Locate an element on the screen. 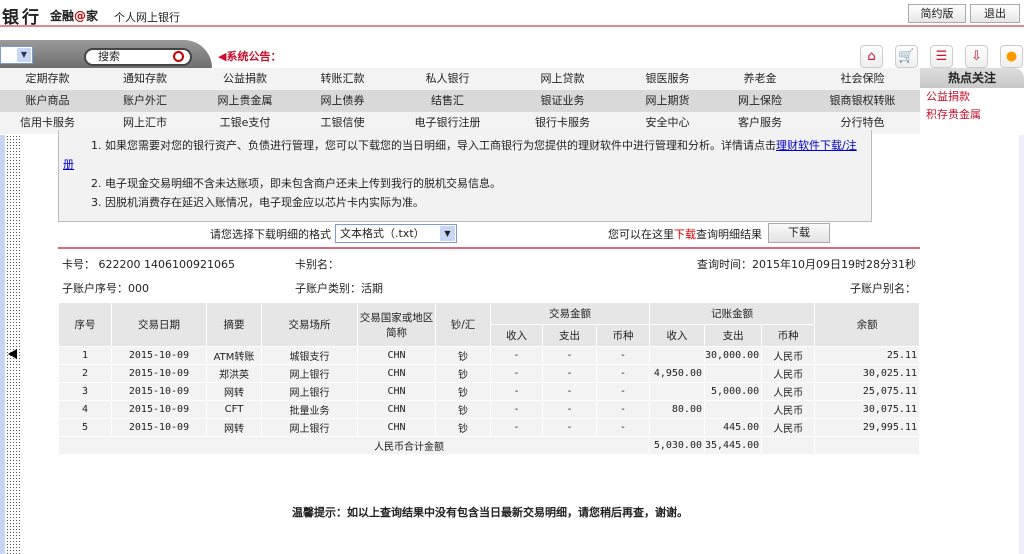  splitter is located at coordinates (13, 344).